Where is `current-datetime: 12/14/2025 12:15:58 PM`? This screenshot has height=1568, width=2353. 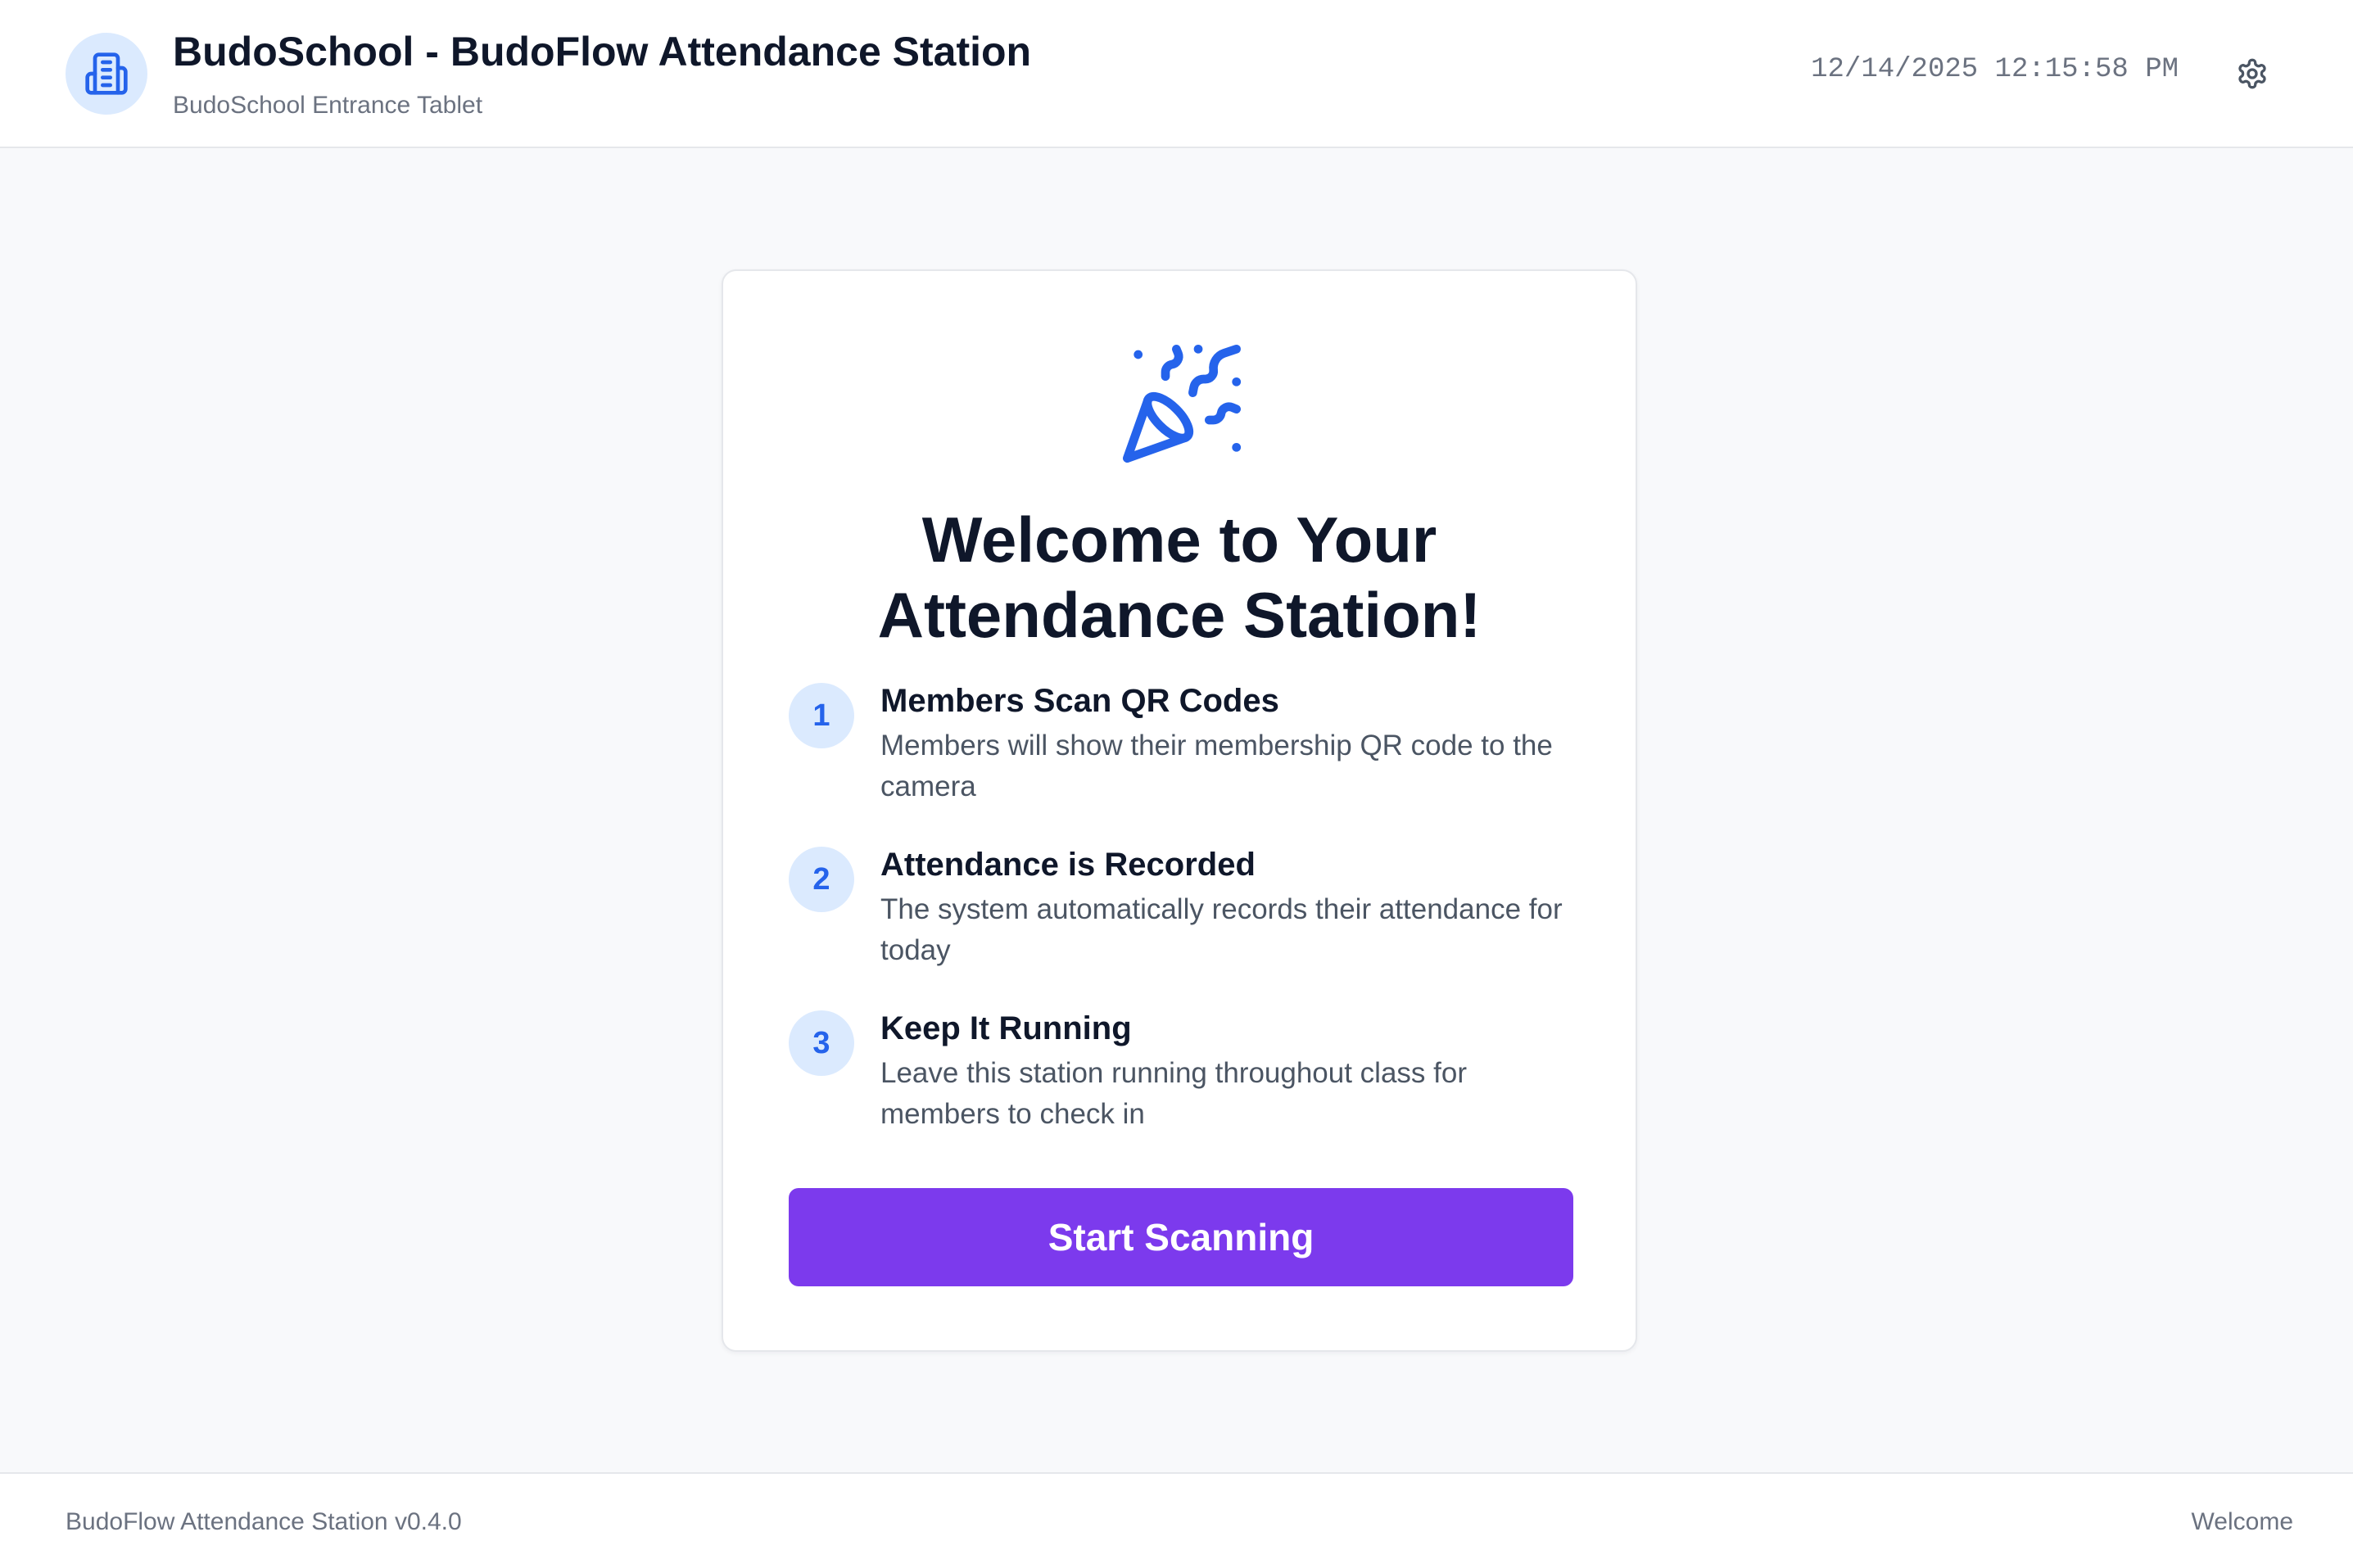
current-datetime: 12/14/2025 12:15:58 PM is located at coordinates (1995, 69).